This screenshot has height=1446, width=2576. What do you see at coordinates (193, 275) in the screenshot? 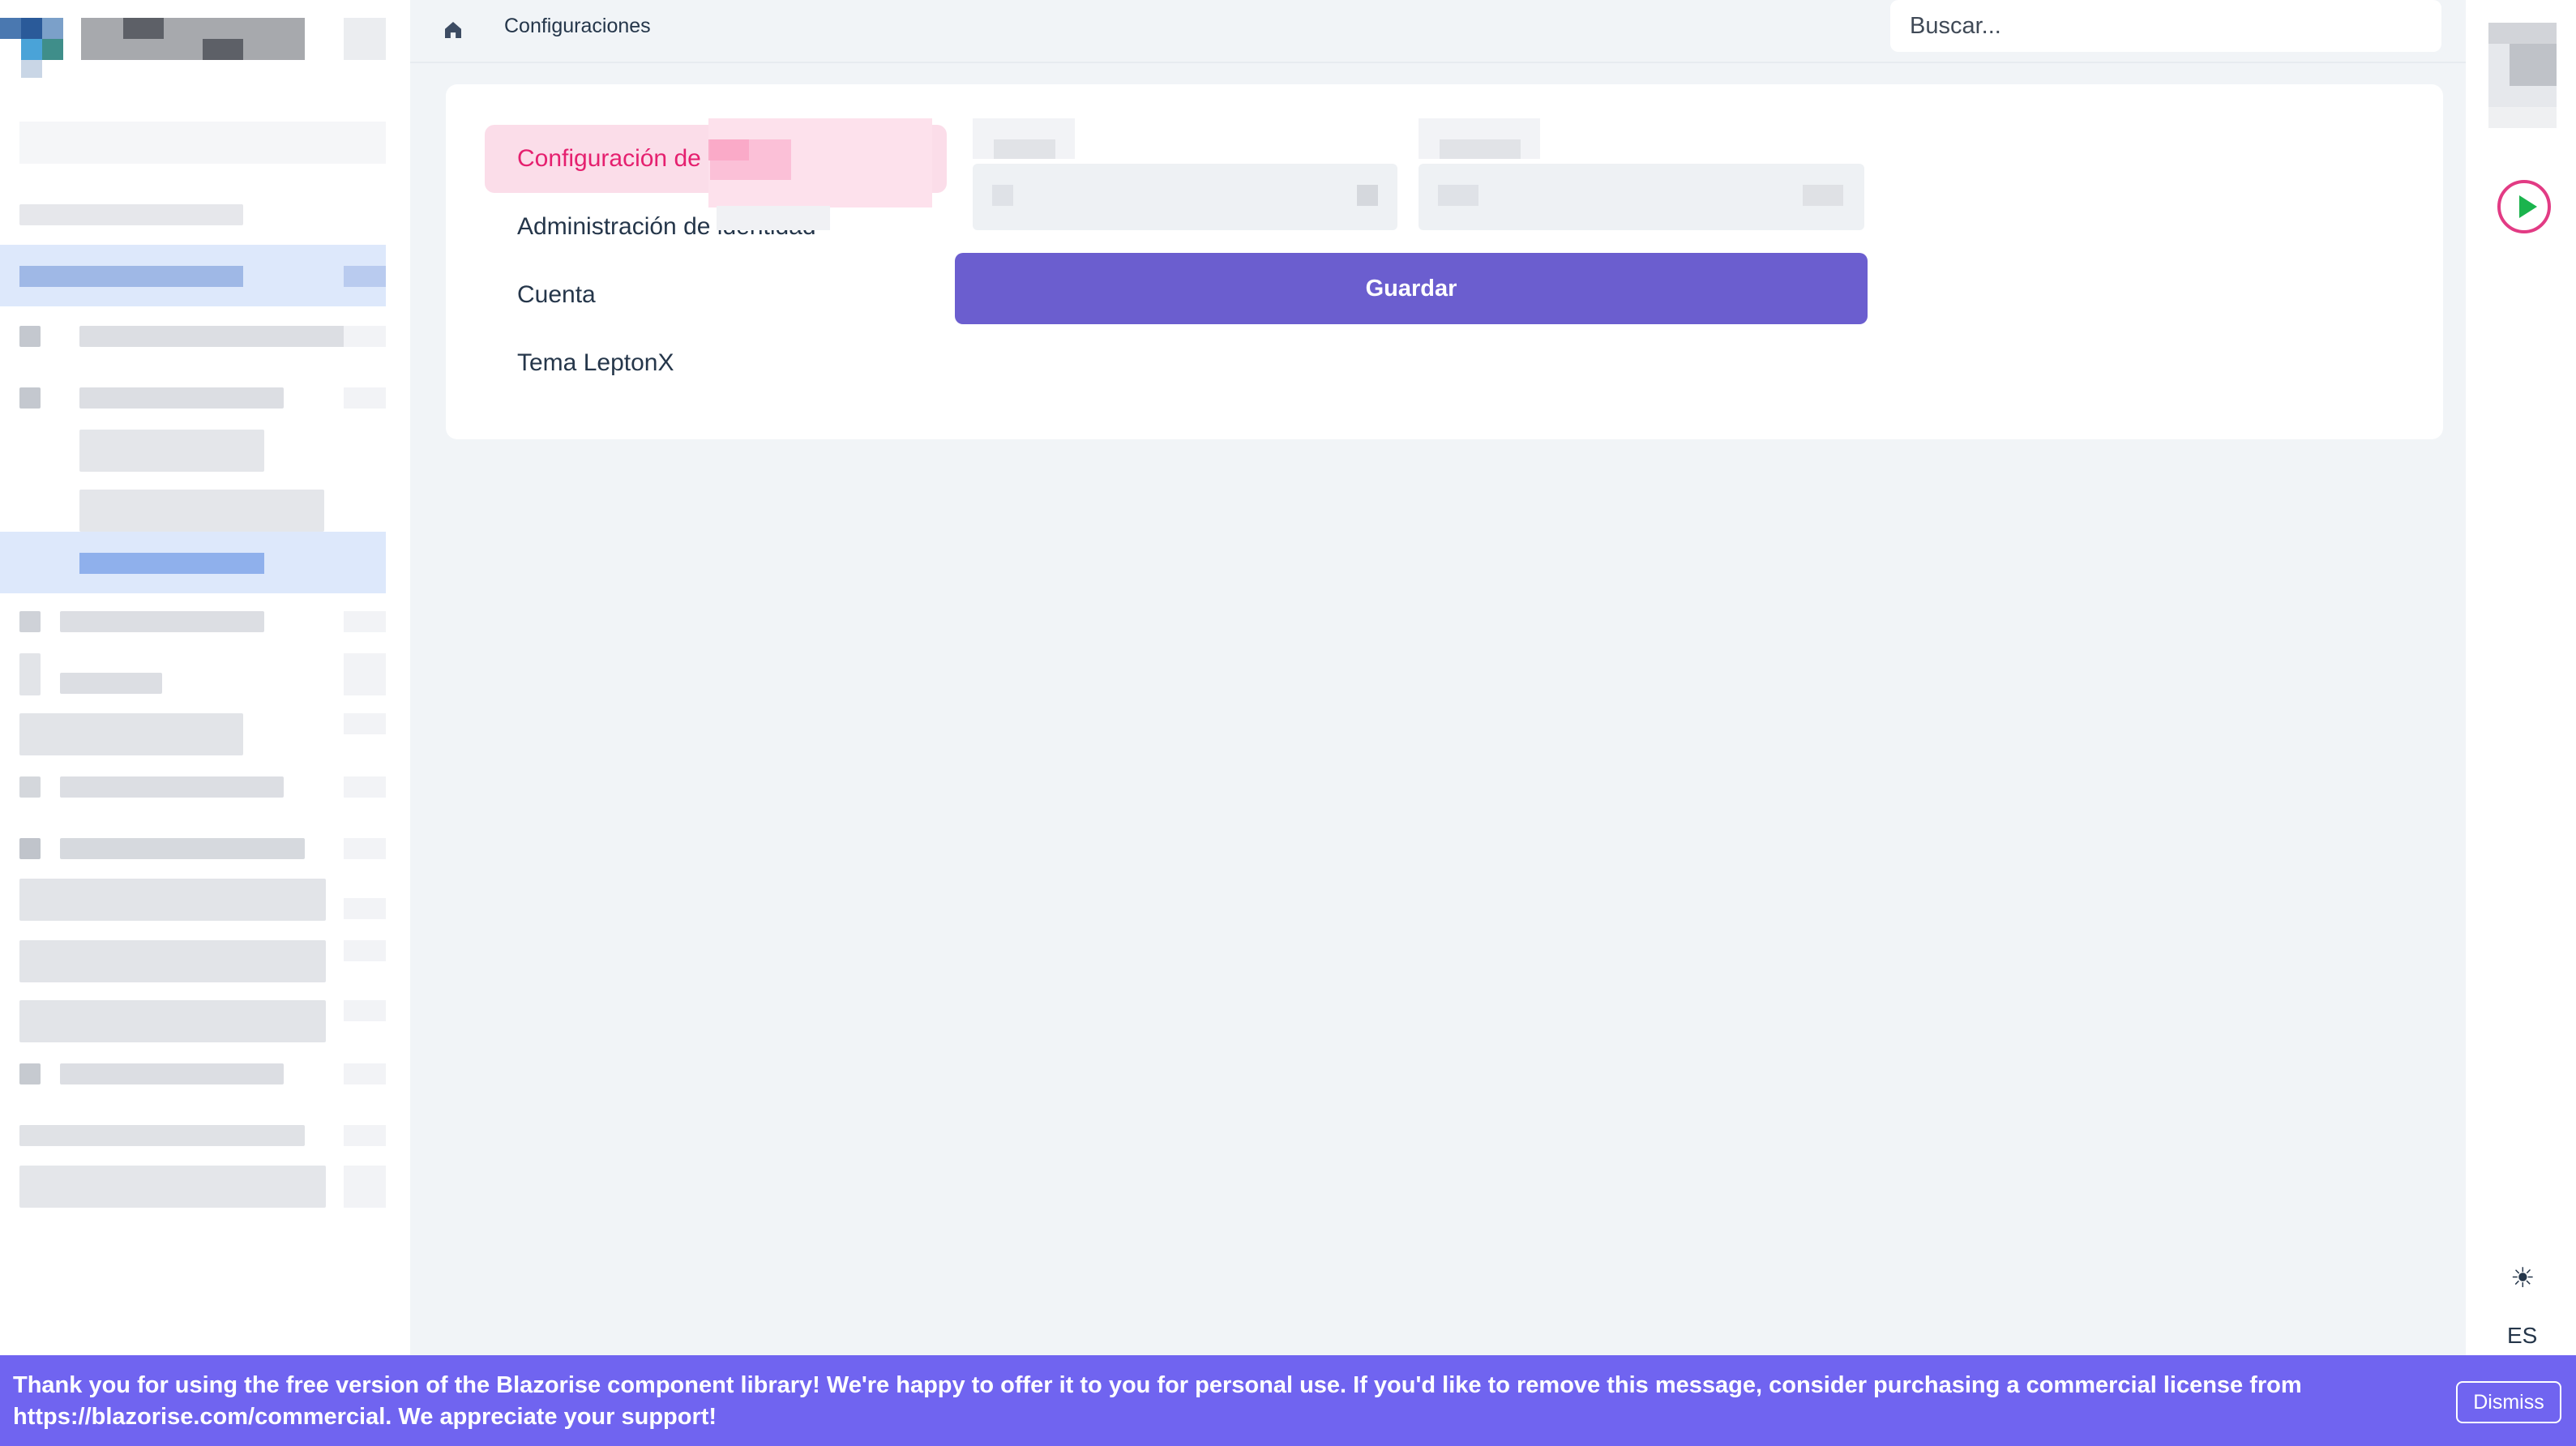
I see `sidebar-item-active` at bounding box center [193, 275].